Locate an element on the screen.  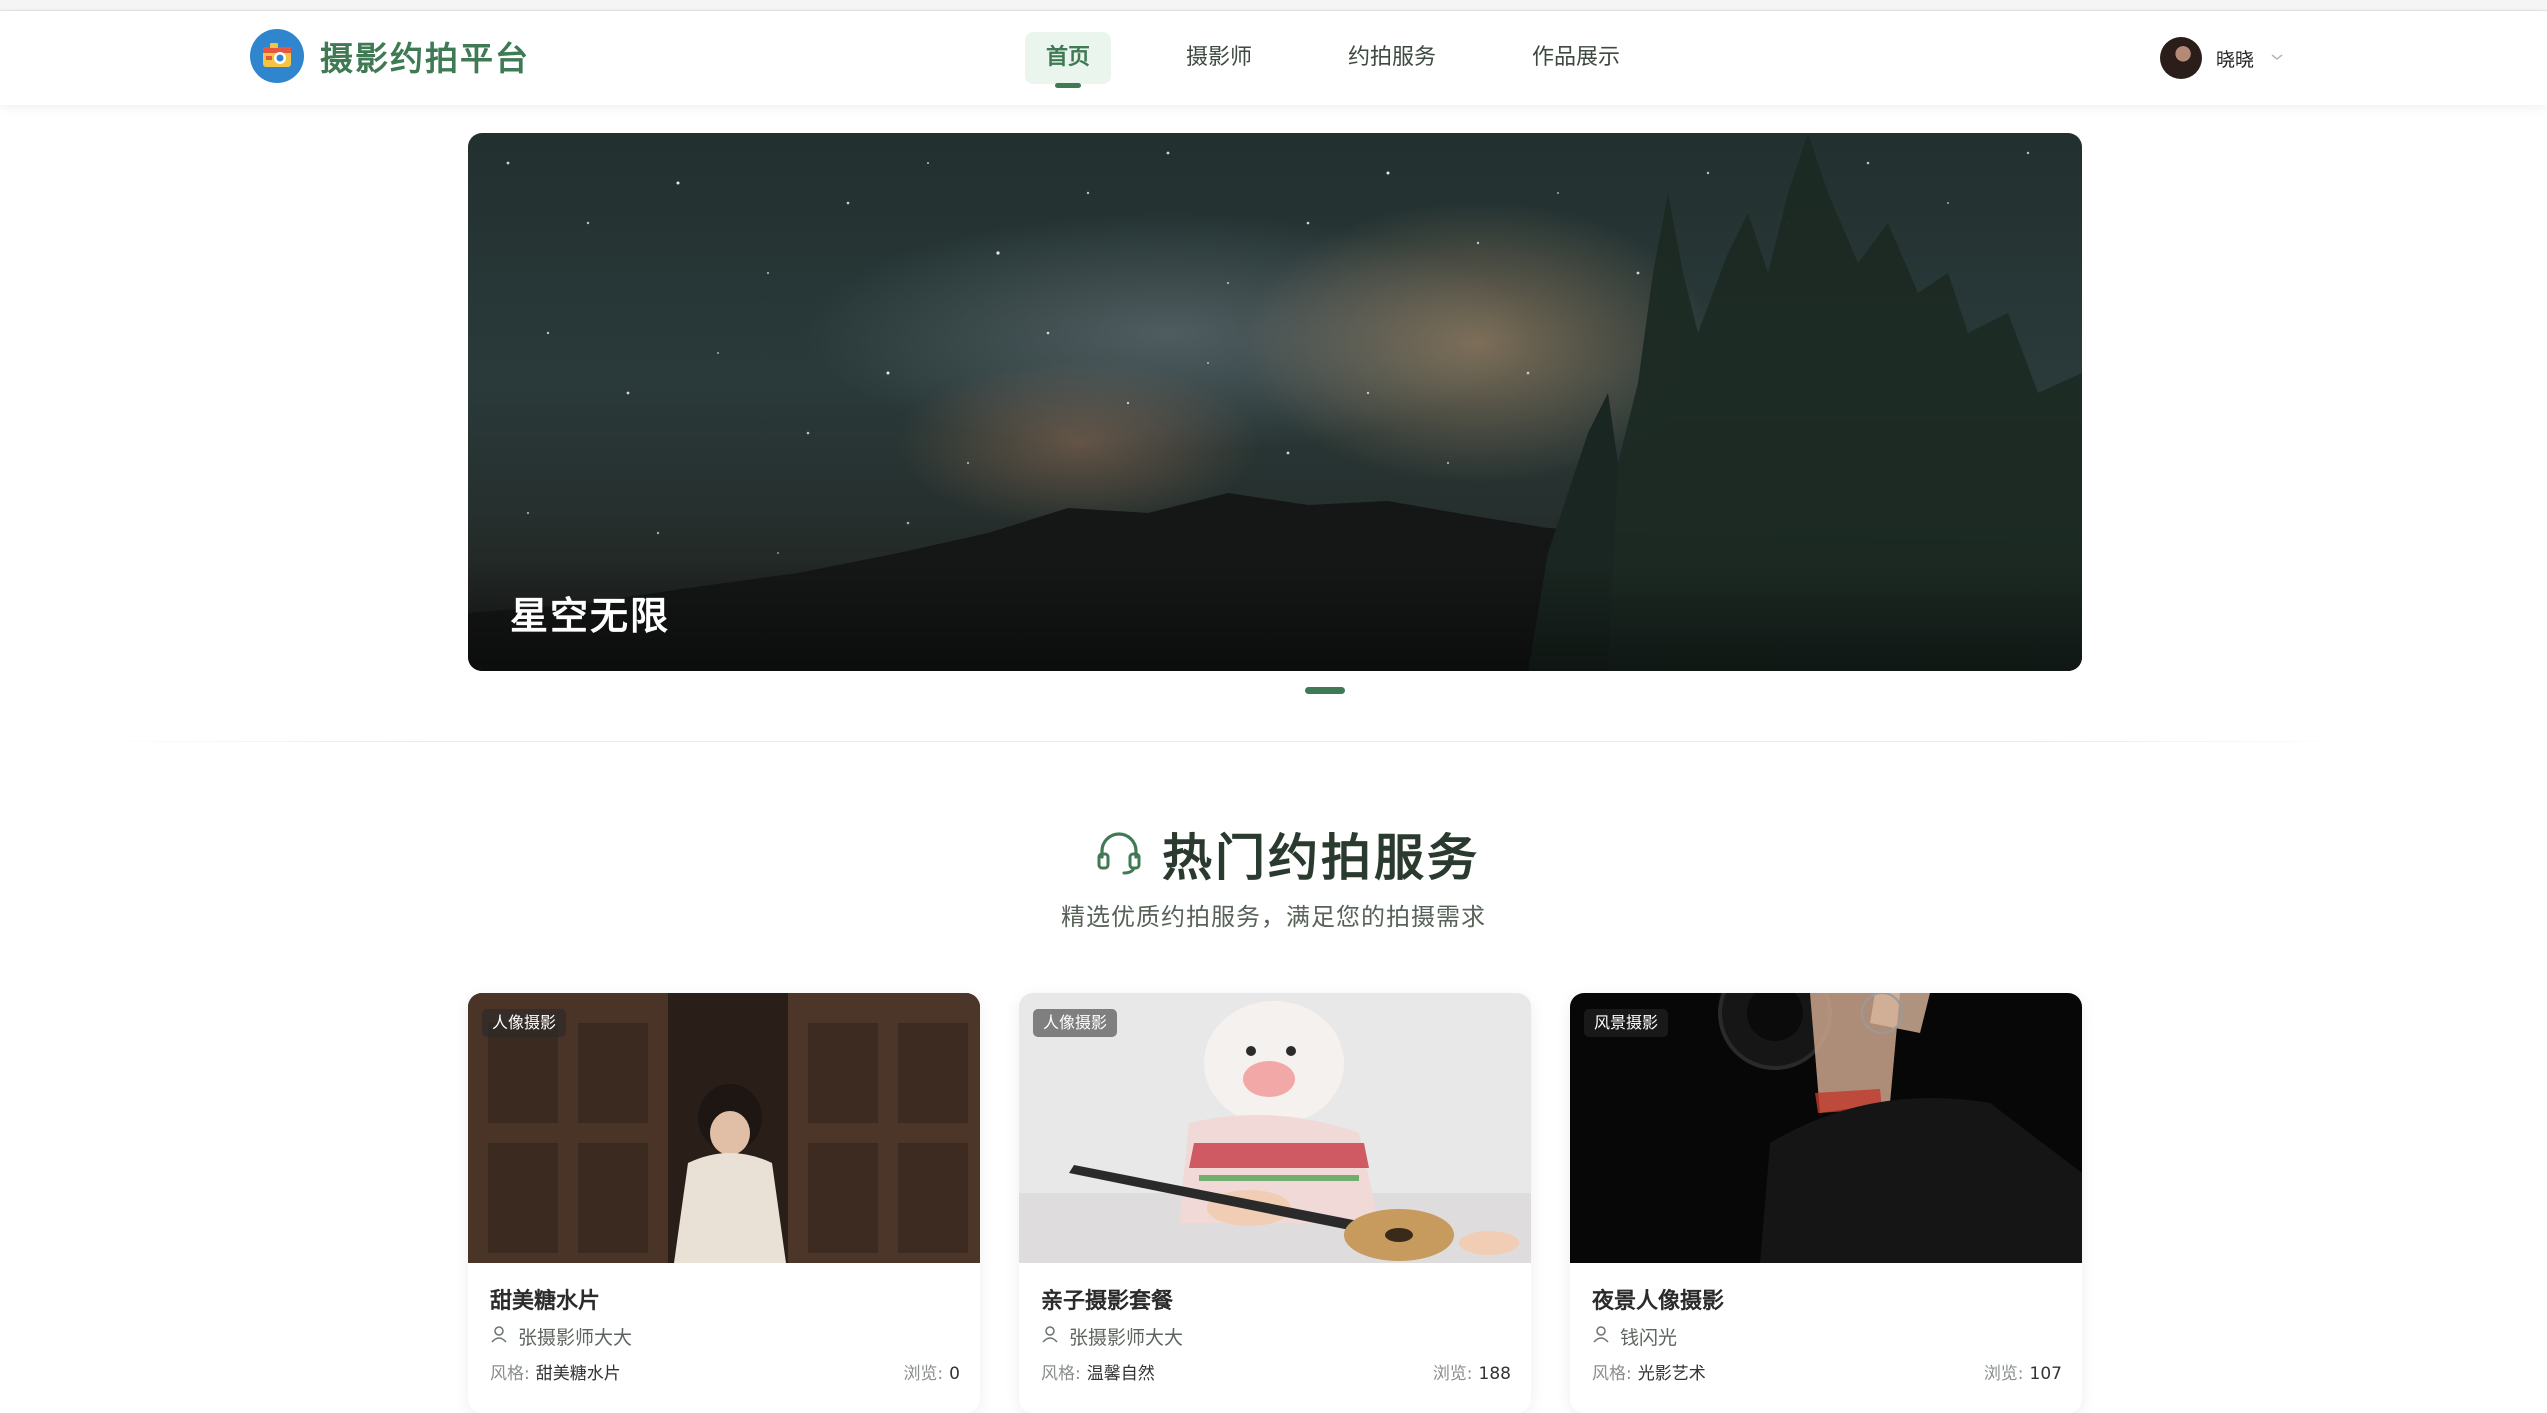
main-nav: 首页 摄影师 约拍服务 作品展示 is located at coordinates (1360, 60).